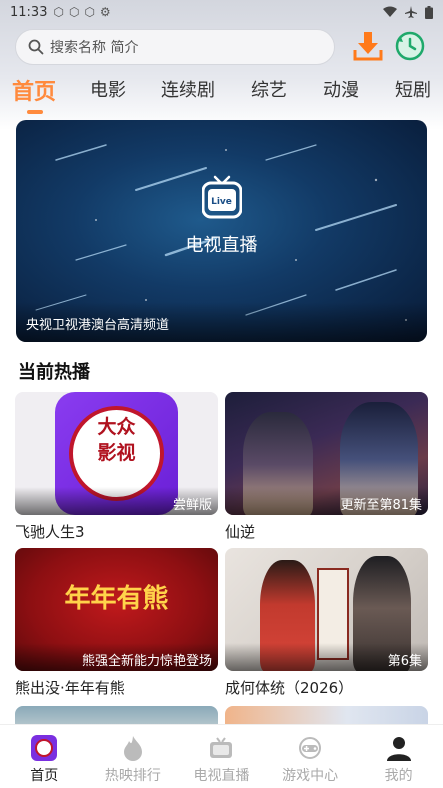 This screenshot has height=788, width=443. Describe the element at coordinates (94, 48) in the screenshot. I see `search-placeholder: 搜索名称 简介` at that location.